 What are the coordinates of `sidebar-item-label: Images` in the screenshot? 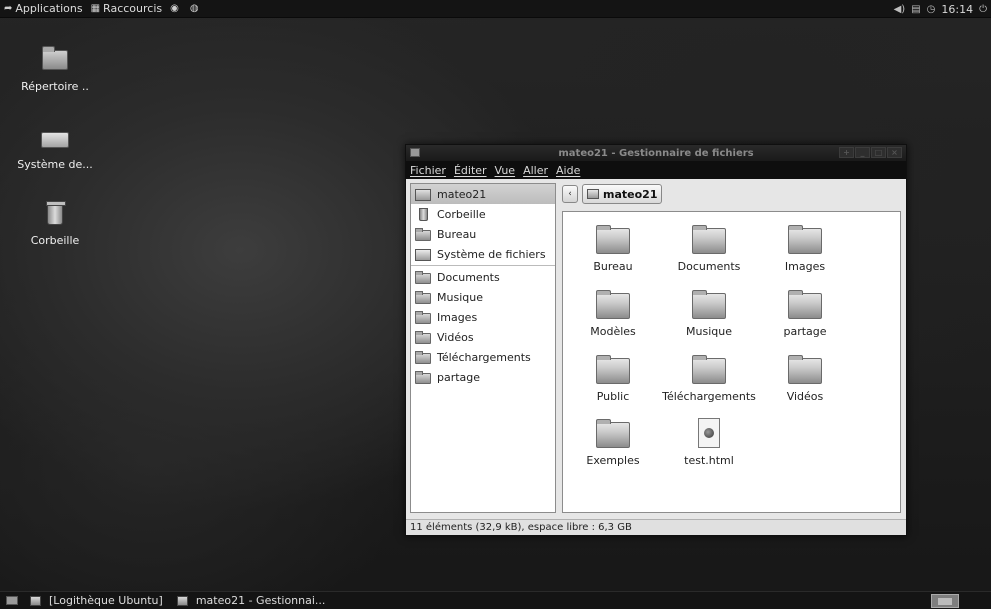 It's located at (457, 317).